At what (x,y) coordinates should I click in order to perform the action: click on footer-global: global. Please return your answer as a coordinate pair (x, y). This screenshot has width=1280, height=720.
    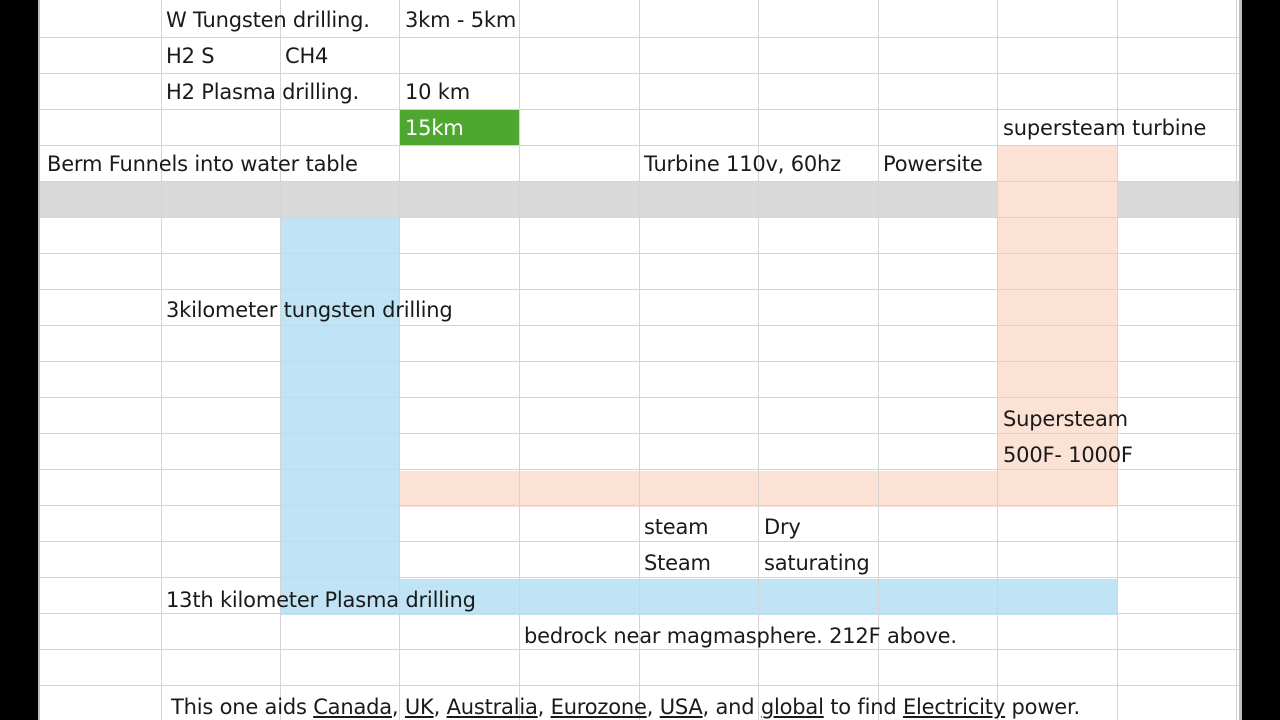
    Looking at the image, I should click on (792, 707).